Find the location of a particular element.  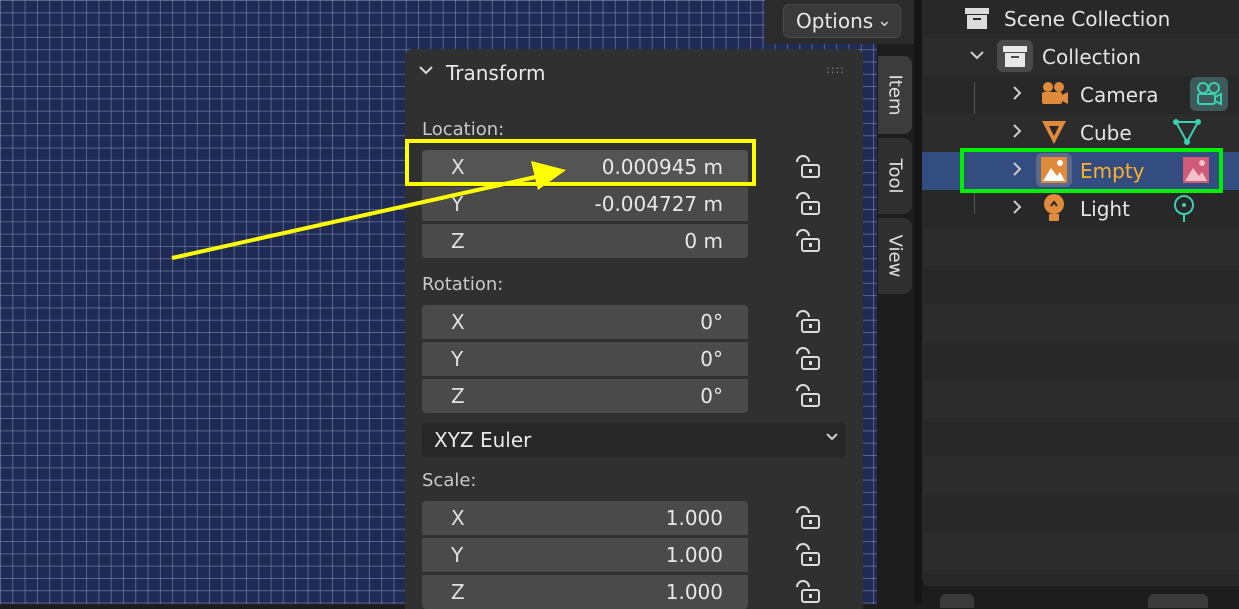

camera-data-icon is located at coordinates (1209, 94).